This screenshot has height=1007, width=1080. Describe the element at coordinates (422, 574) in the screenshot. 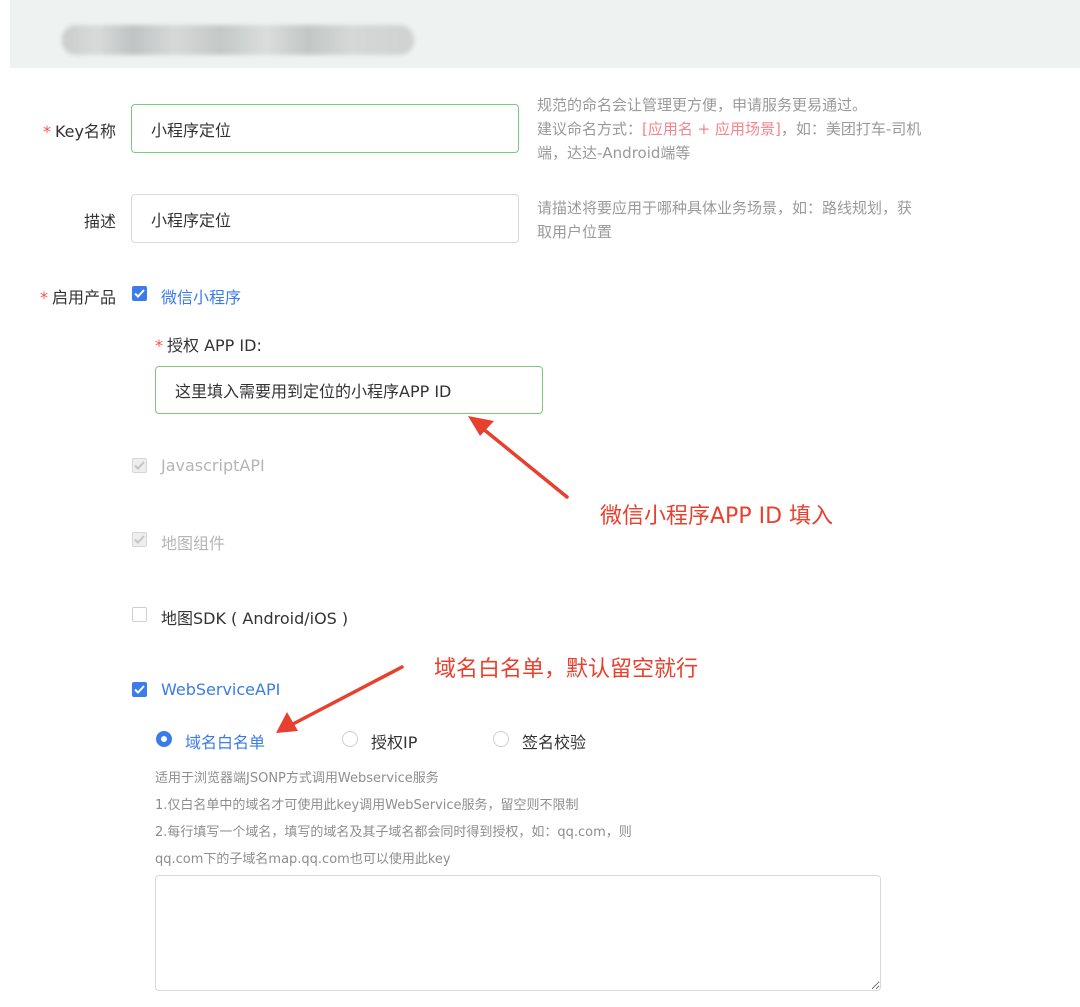

I see `annotation-arrows` at that location.